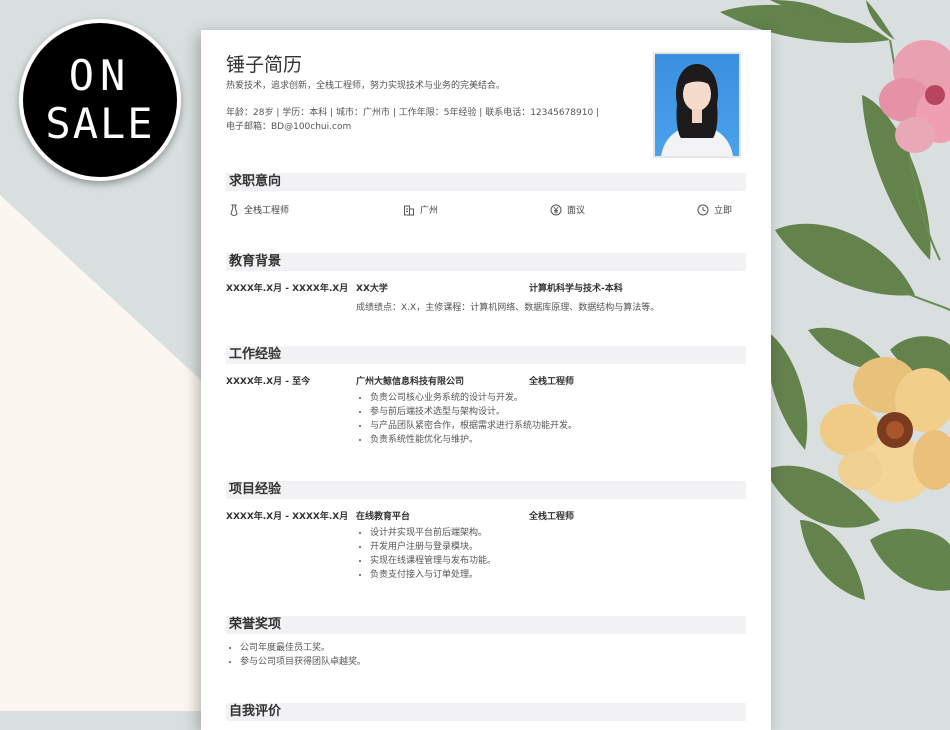  What do you see at coordinates (433, 575) in the screenshot?
I see `list-item: 负责支付接入与订单处理。` at bounding box center [433, 575].